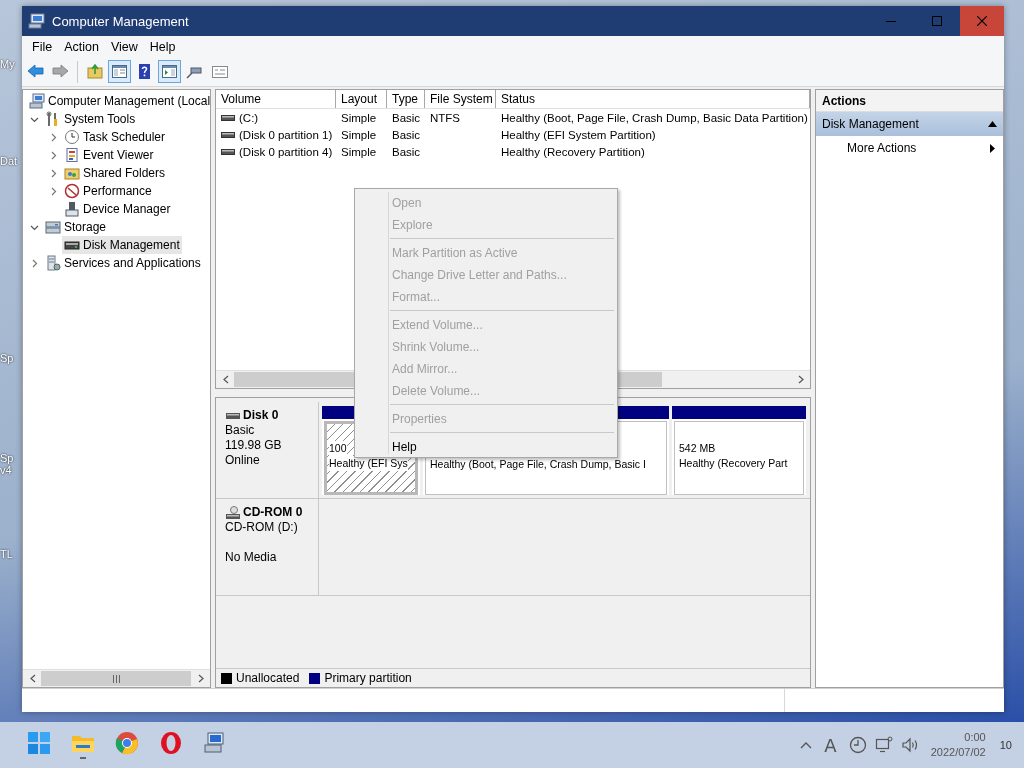 The image size is (1024, 768). What do you see at coordinates (578, 134) in the screenshot?
I see `table-cell: Healthy (EFI System Partition)` at bounding box center [578, 134].